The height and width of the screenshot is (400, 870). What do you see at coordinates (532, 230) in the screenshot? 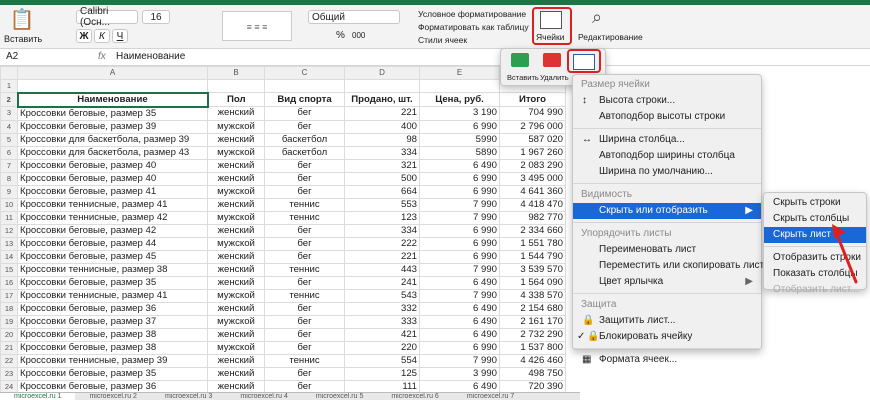
I see `cell: 2 334 660` at bounding box center [532, 230].